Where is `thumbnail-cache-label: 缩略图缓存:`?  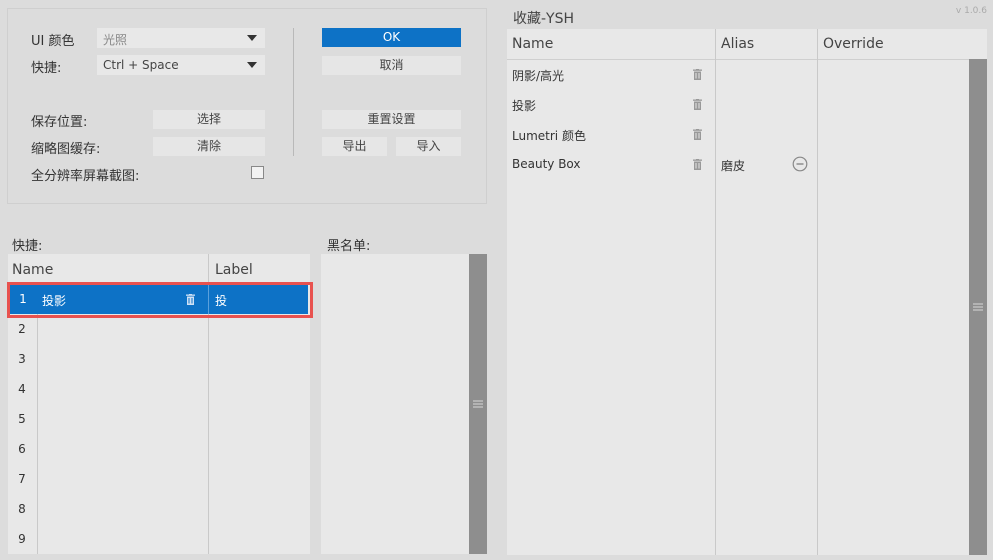 thumbnail-cache-label: 缩略图缓存: is located at coordinates (66, 149).